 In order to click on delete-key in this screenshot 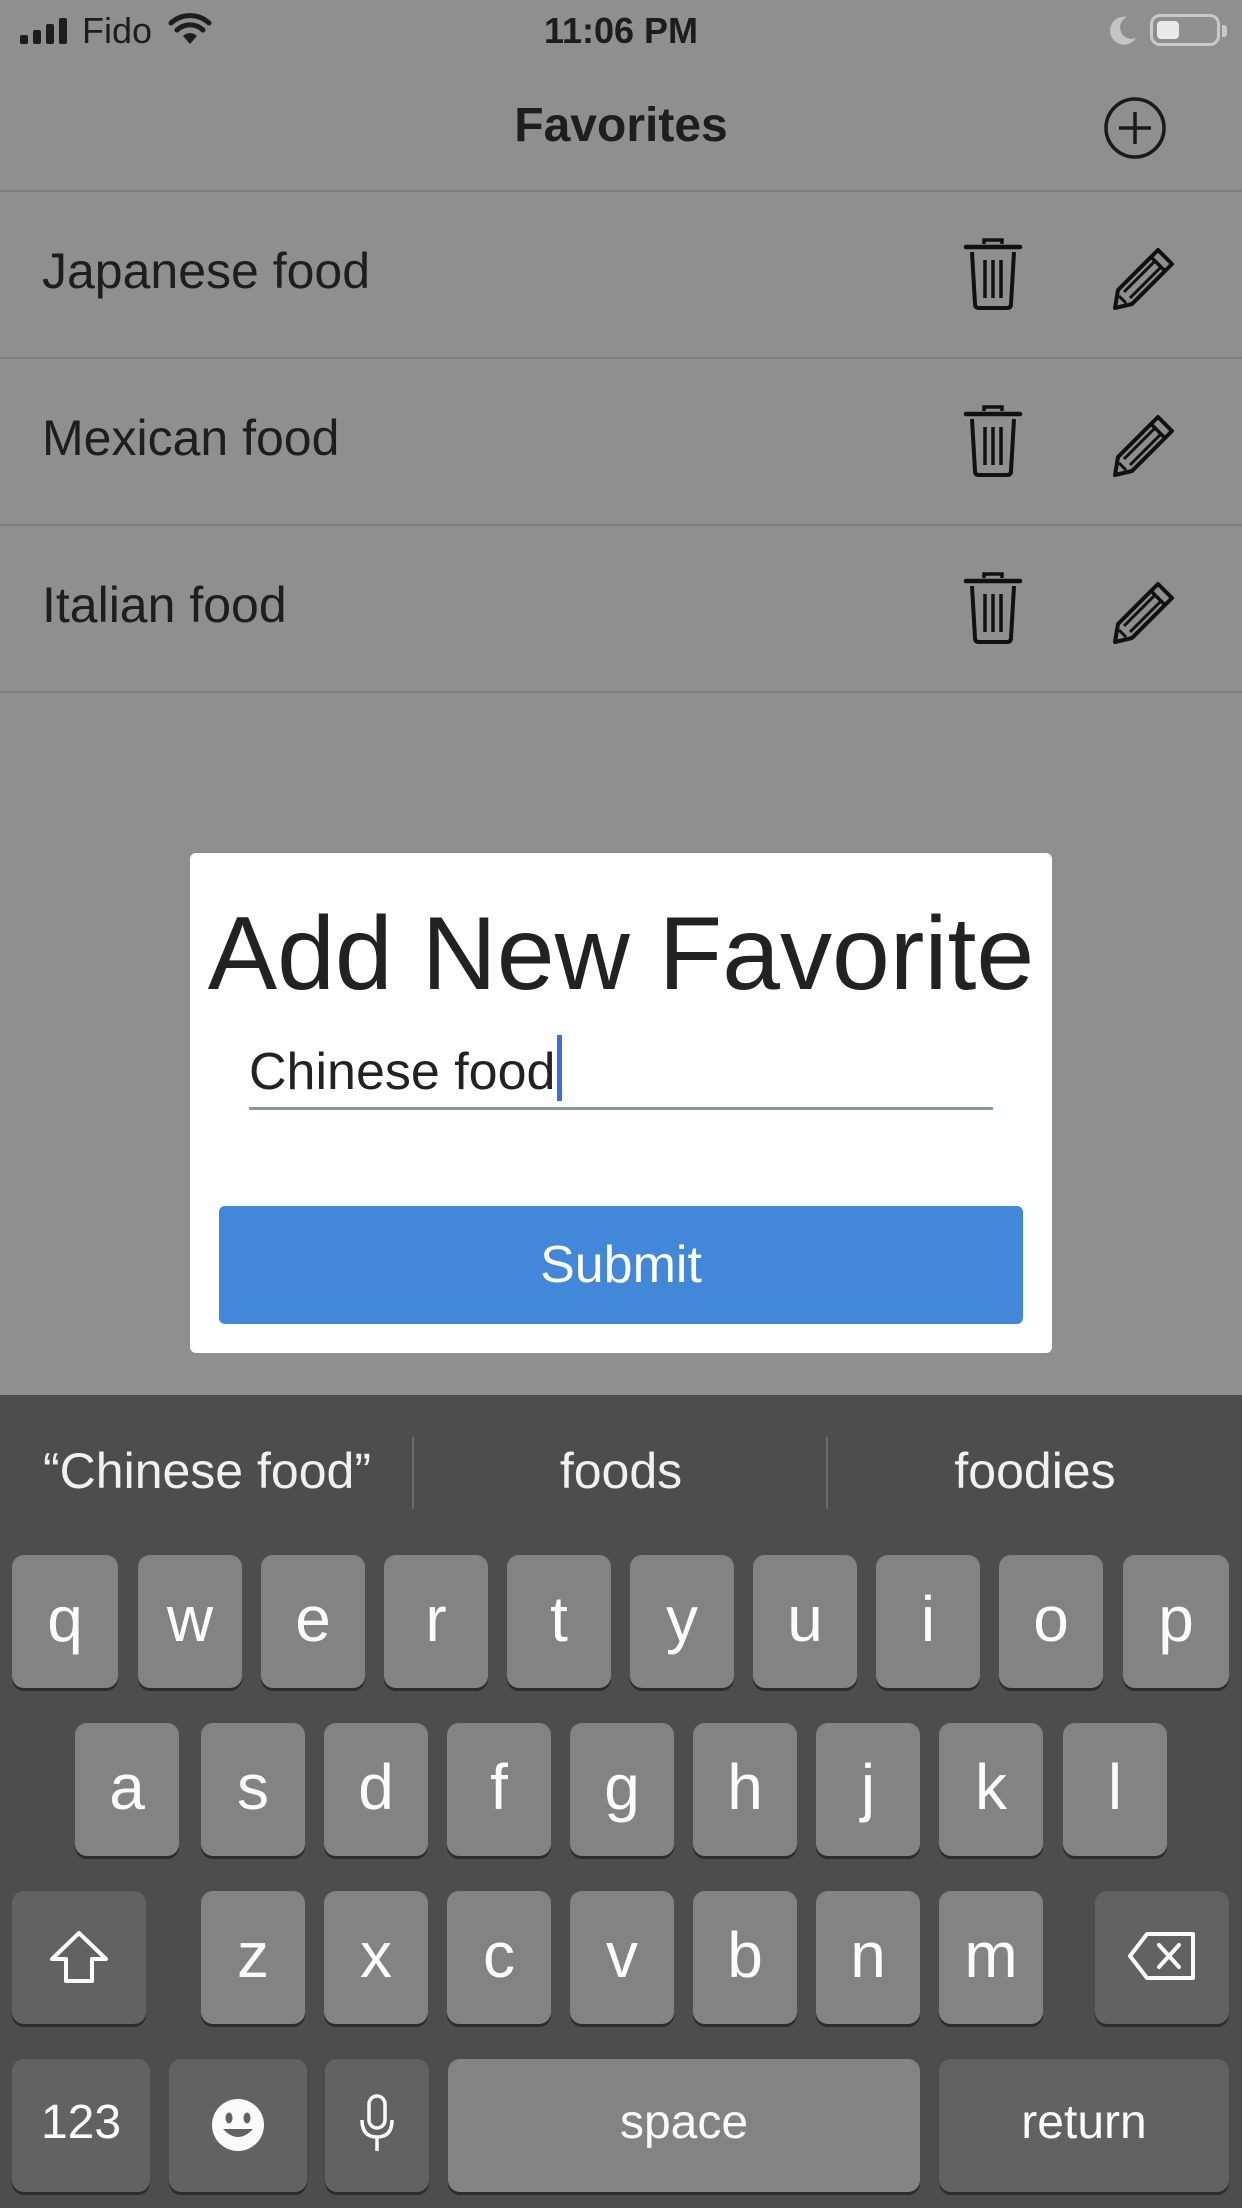, I will do `click(1162, 1957)`.